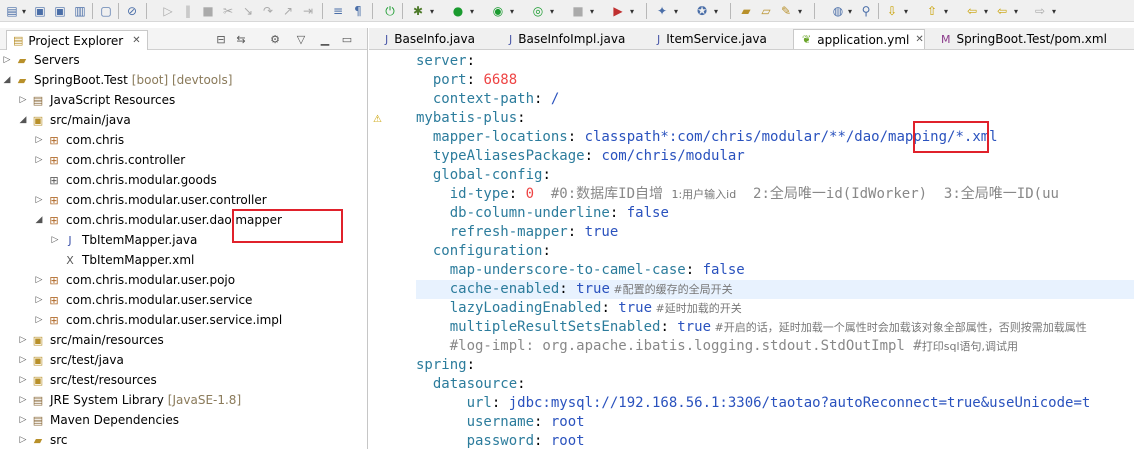 The image size is (1134, 451). What do you see at coordinates (183, 140) in the screenshot?
I see `tree-item: ▷ ⊞ com.chris` at bounding box center [183, 140].